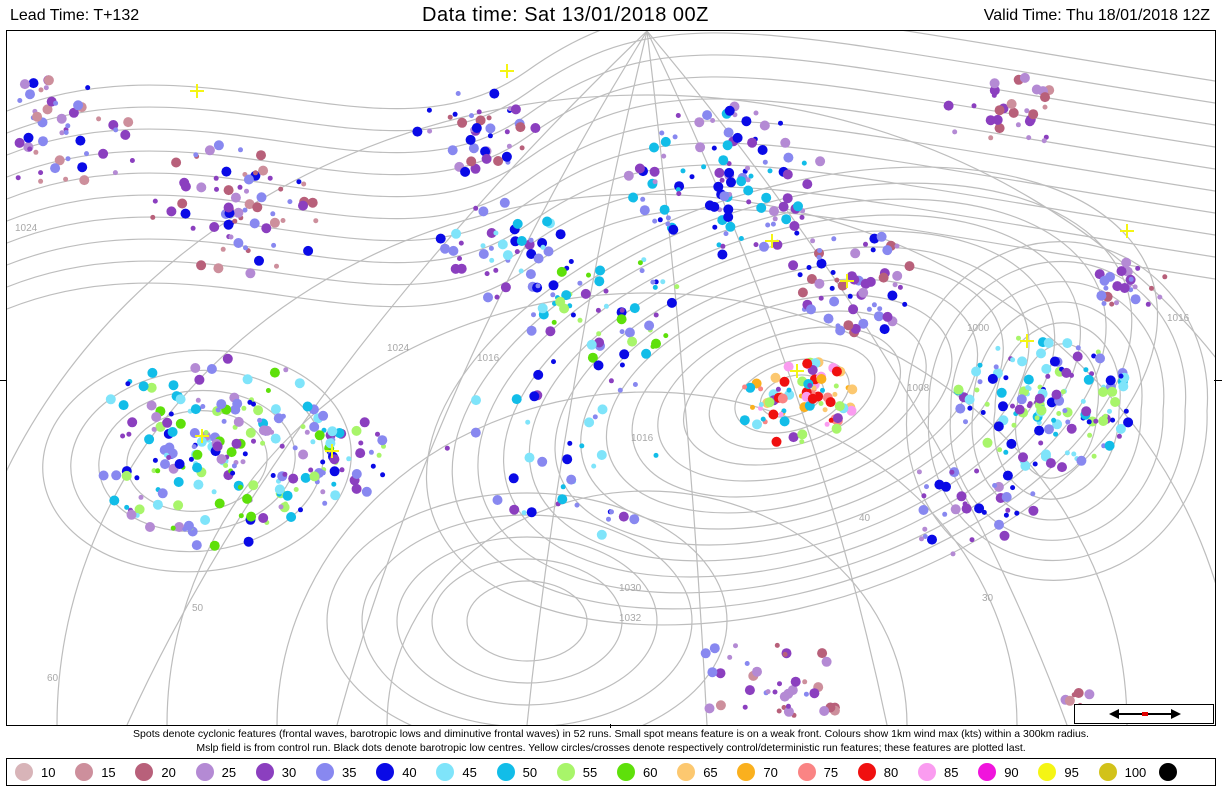 The height and width of the screenshot is (787, 1222). What do you see at coordinates (289, 772) in the screenshot?
I see `legend-label: 30` at bounding box center [289, 772].